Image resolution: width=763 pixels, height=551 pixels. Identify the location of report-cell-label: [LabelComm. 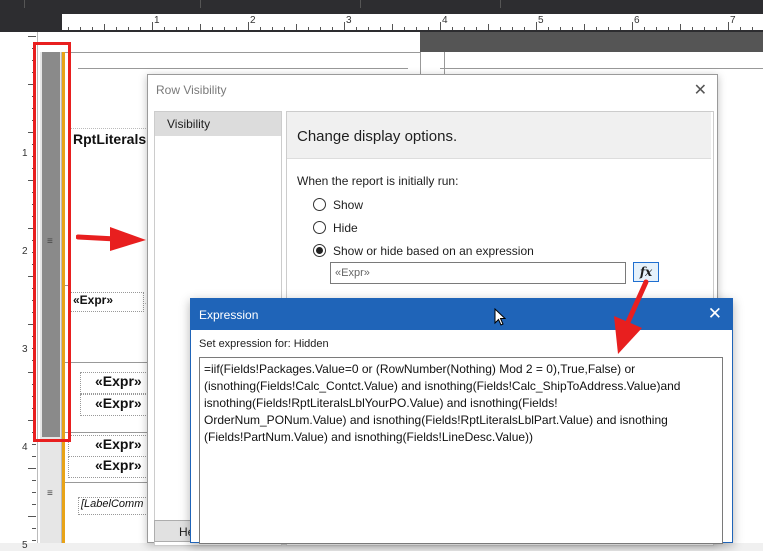
(116, 506).